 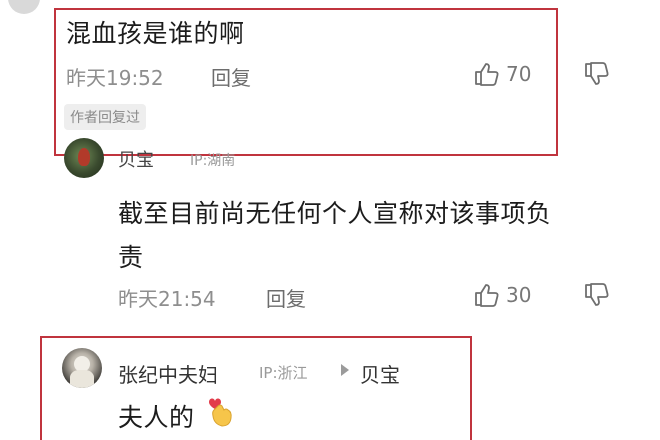 I want to click on comment-3-text: 夫人的, so click(x=156, y=417).